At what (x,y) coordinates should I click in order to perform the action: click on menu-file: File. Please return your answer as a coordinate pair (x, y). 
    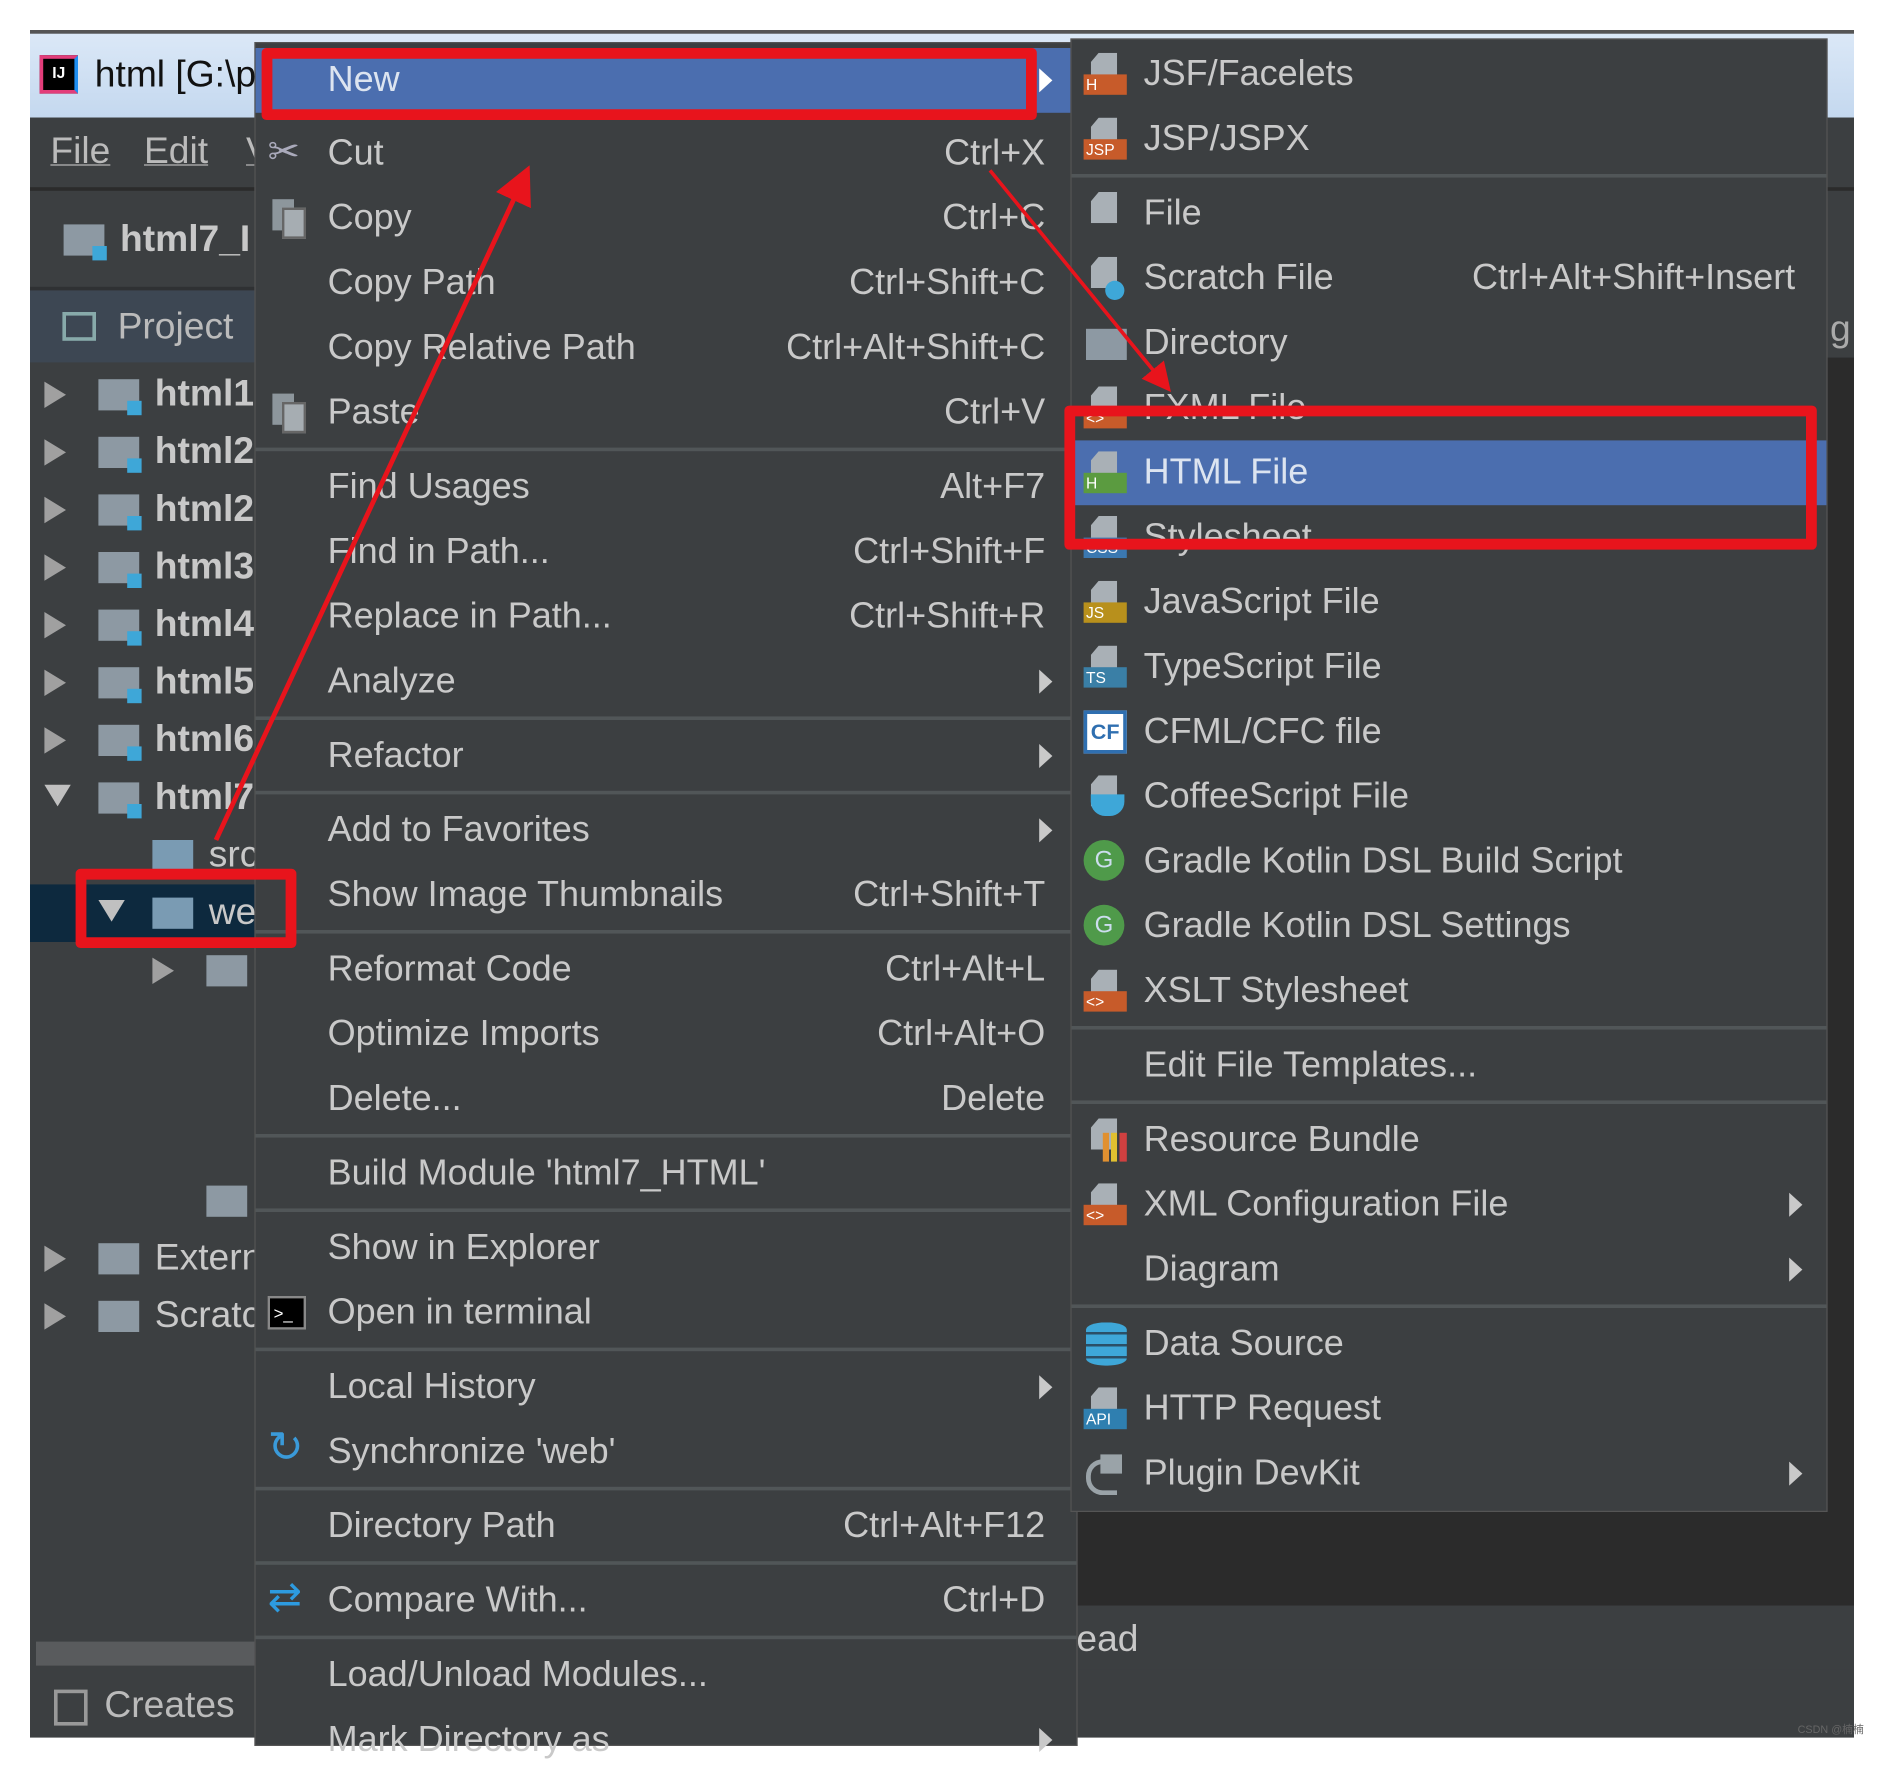
    Looking at the image, I should click on (80, 151).